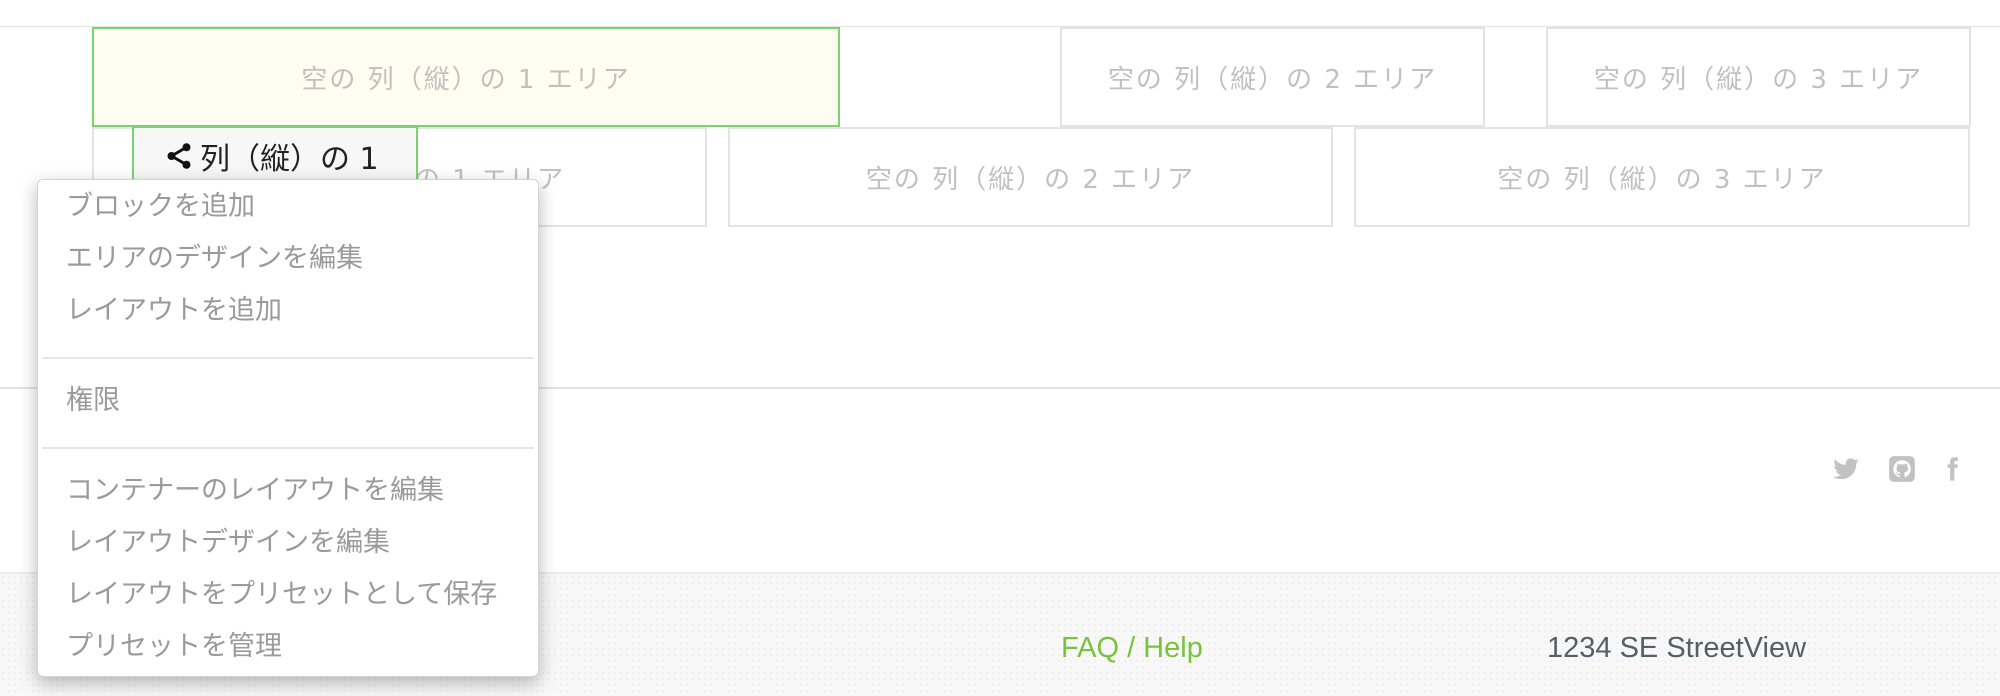  What do you see at coordinates (1677, 648) in the screenshot?
I see `footer-address: 1234 SE StreetView` at bounding box center [1677, 648].